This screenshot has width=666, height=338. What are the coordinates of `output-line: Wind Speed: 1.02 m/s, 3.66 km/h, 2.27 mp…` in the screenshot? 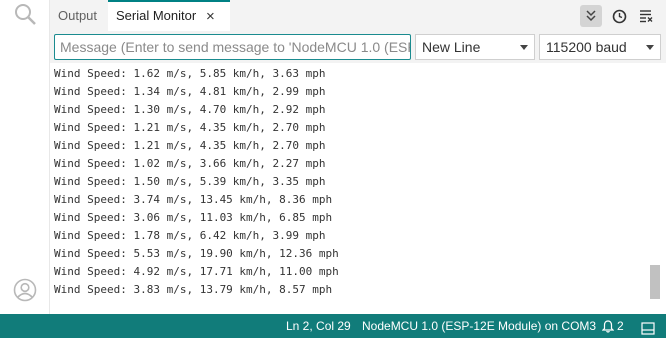 It's located at (190, 163).